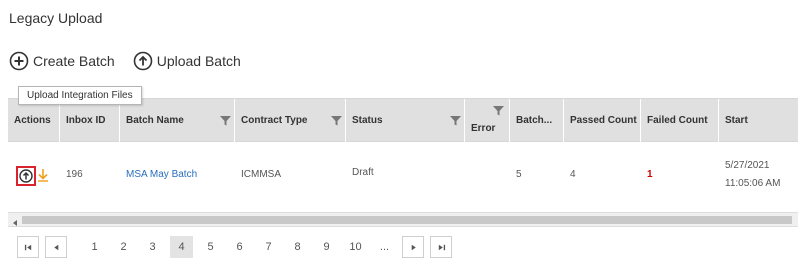 The height and width of the screenshot is (268, 800). What do you see at coordinates (487, 120) in the screenshot?
I see `column-header-error: Error` at bounding box center [487, 120].